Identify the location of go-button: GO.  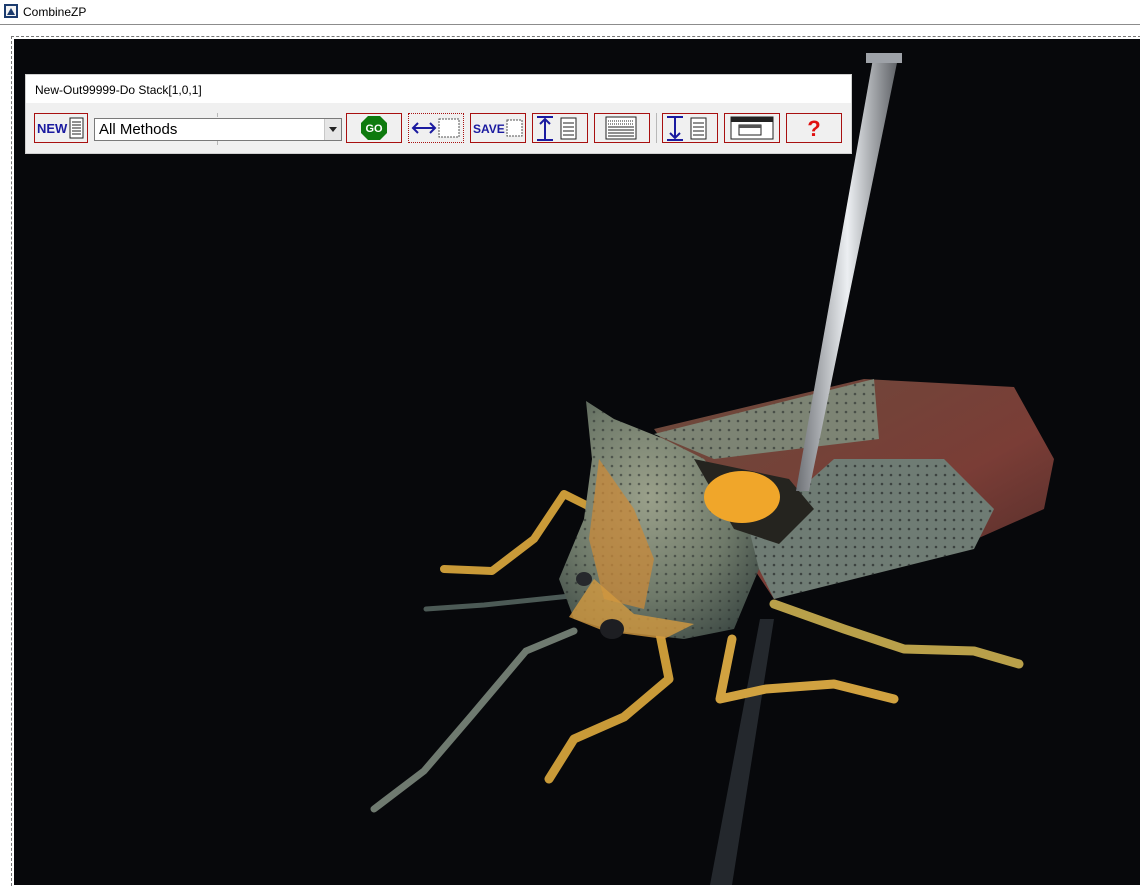
(374, 128).